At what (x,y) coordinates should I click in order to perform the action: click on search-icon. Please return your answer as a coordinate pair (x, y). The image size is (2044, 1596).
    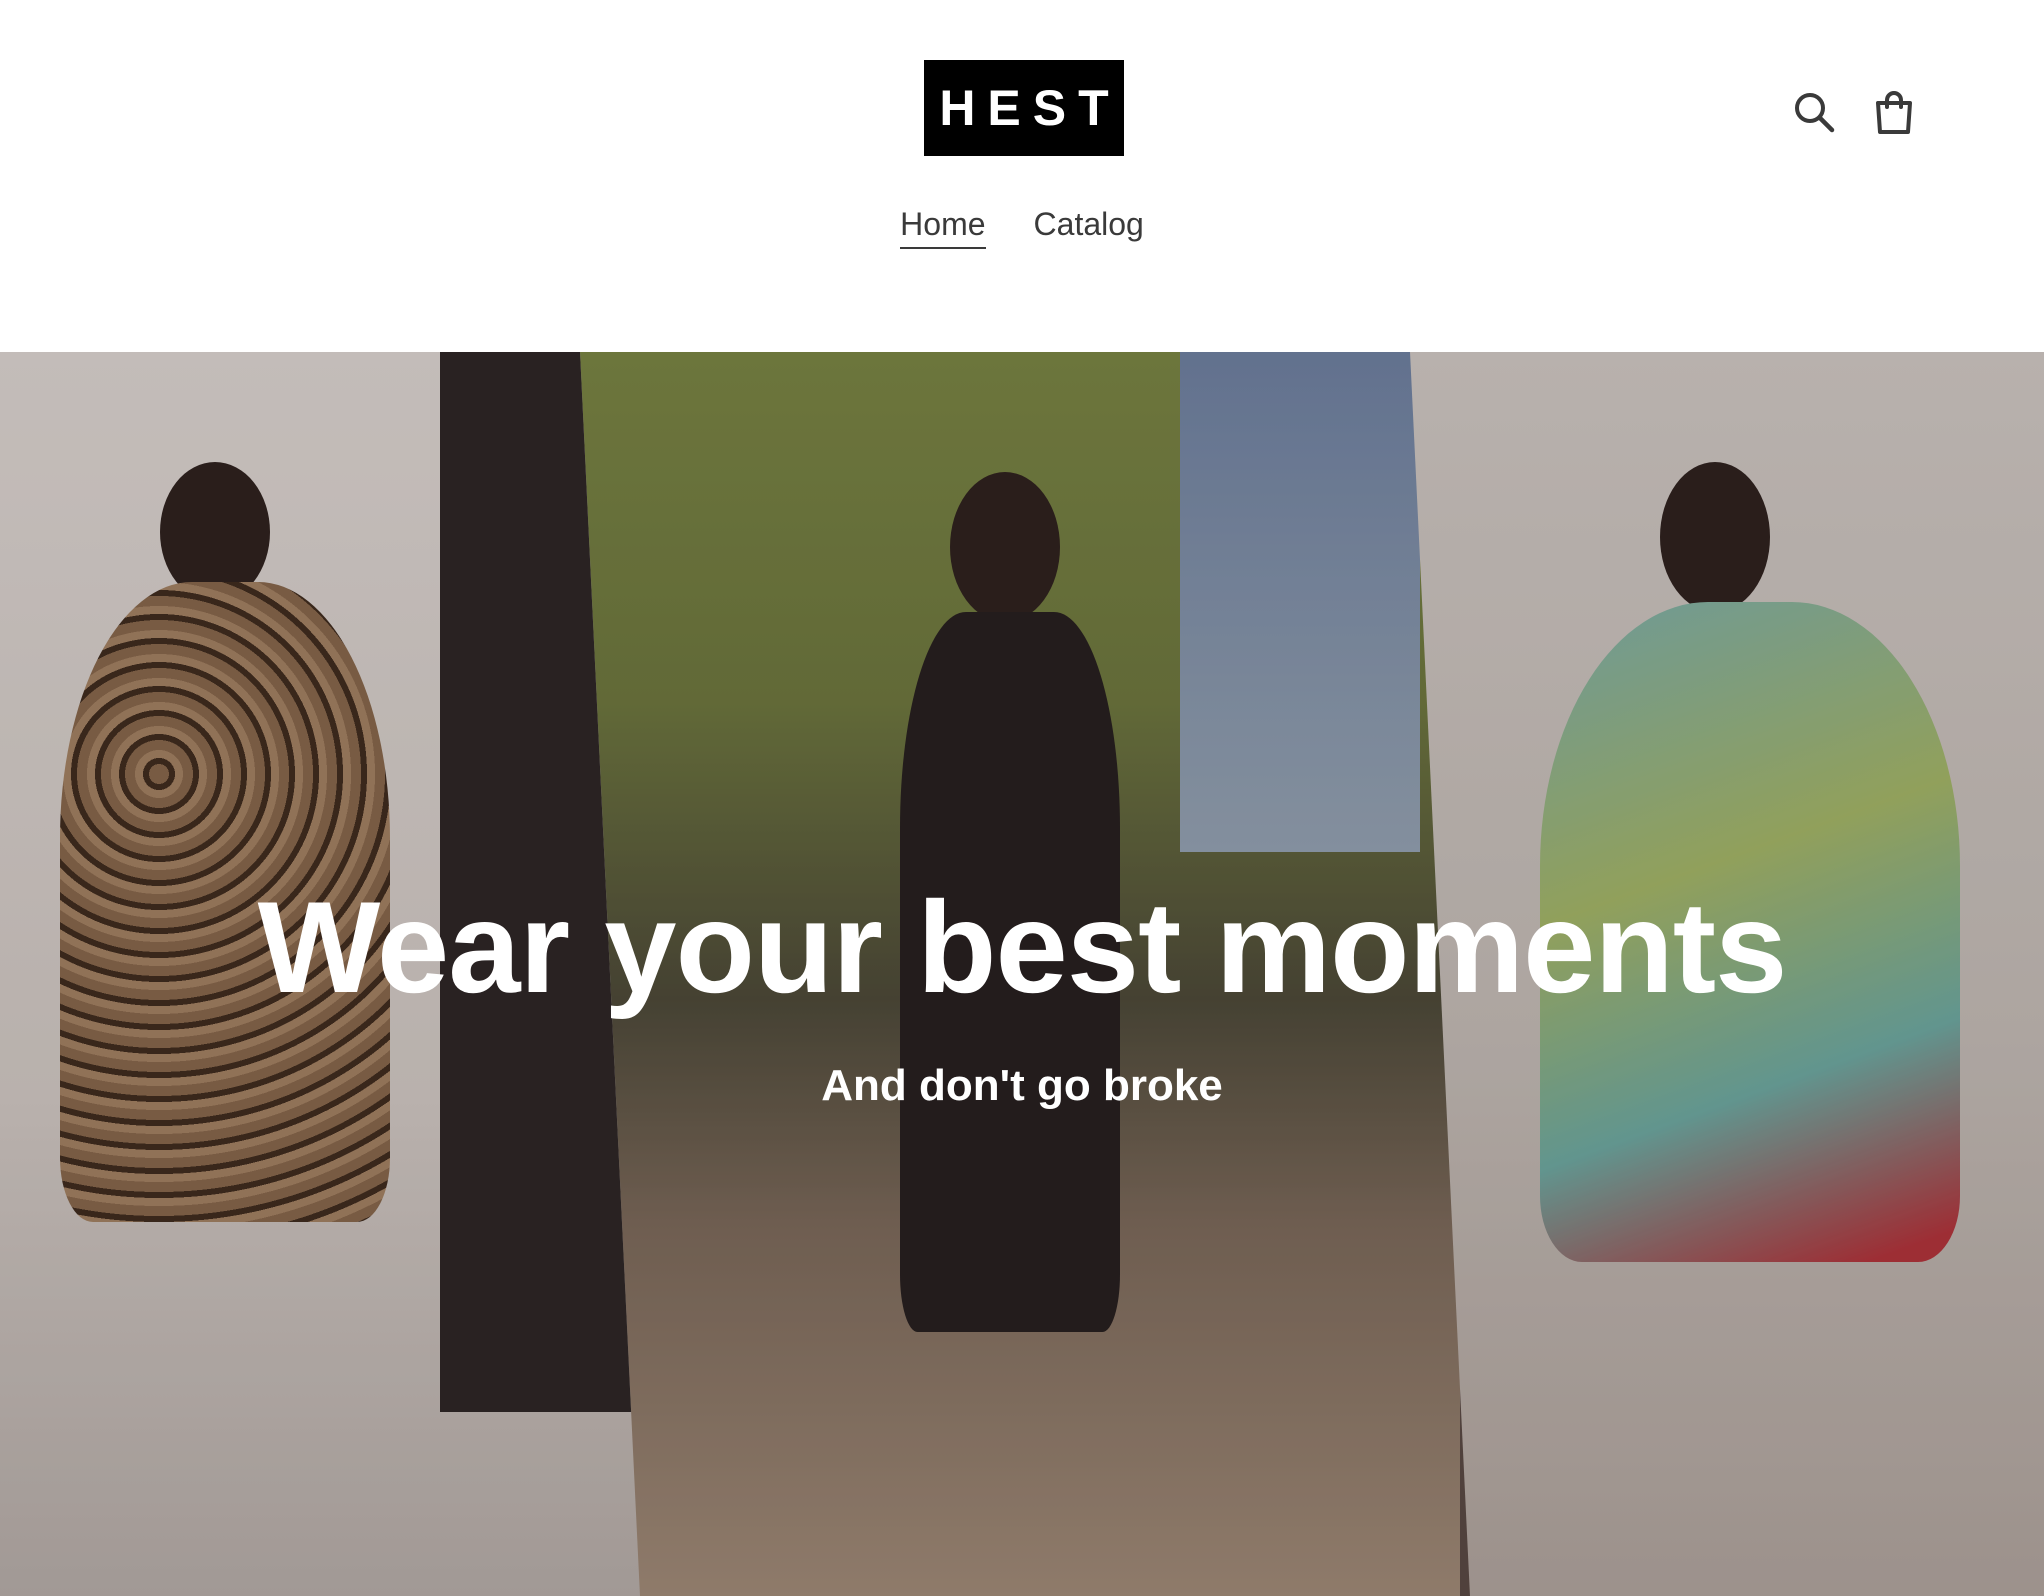
    Looking at the image, I should click on (1815, 113).